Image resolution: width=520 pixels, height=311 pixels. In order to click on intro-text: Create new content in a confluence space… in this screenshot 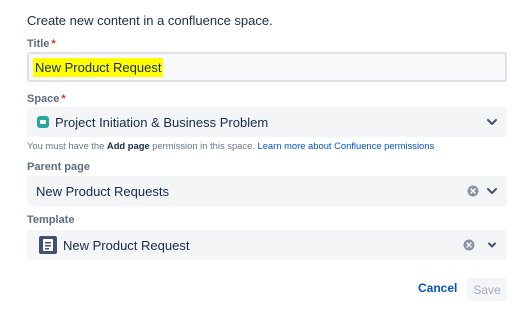, I will do `click(150, 20)`.